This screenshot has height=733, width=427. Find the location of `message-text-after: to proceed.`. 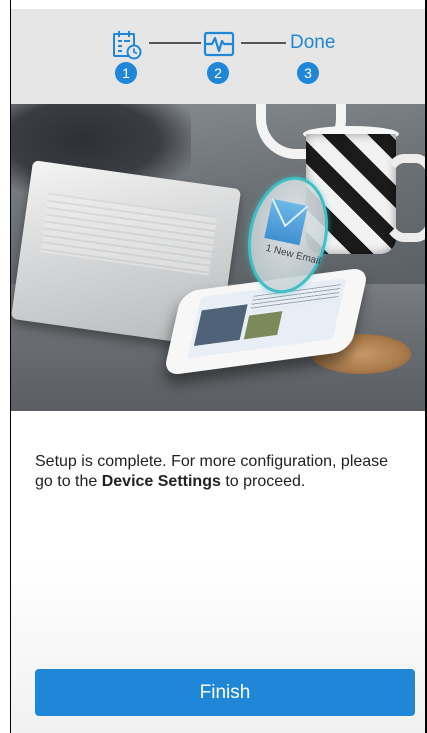

message-text-after: to proceed. is located at coordinates (263, 481).